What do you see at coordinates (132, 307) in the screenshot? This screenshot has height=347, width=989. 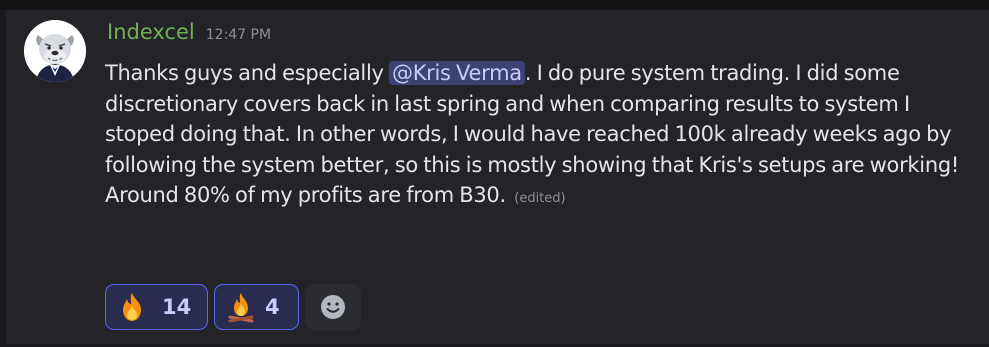 I see `fire-icon` at bounding box center [132, 307].